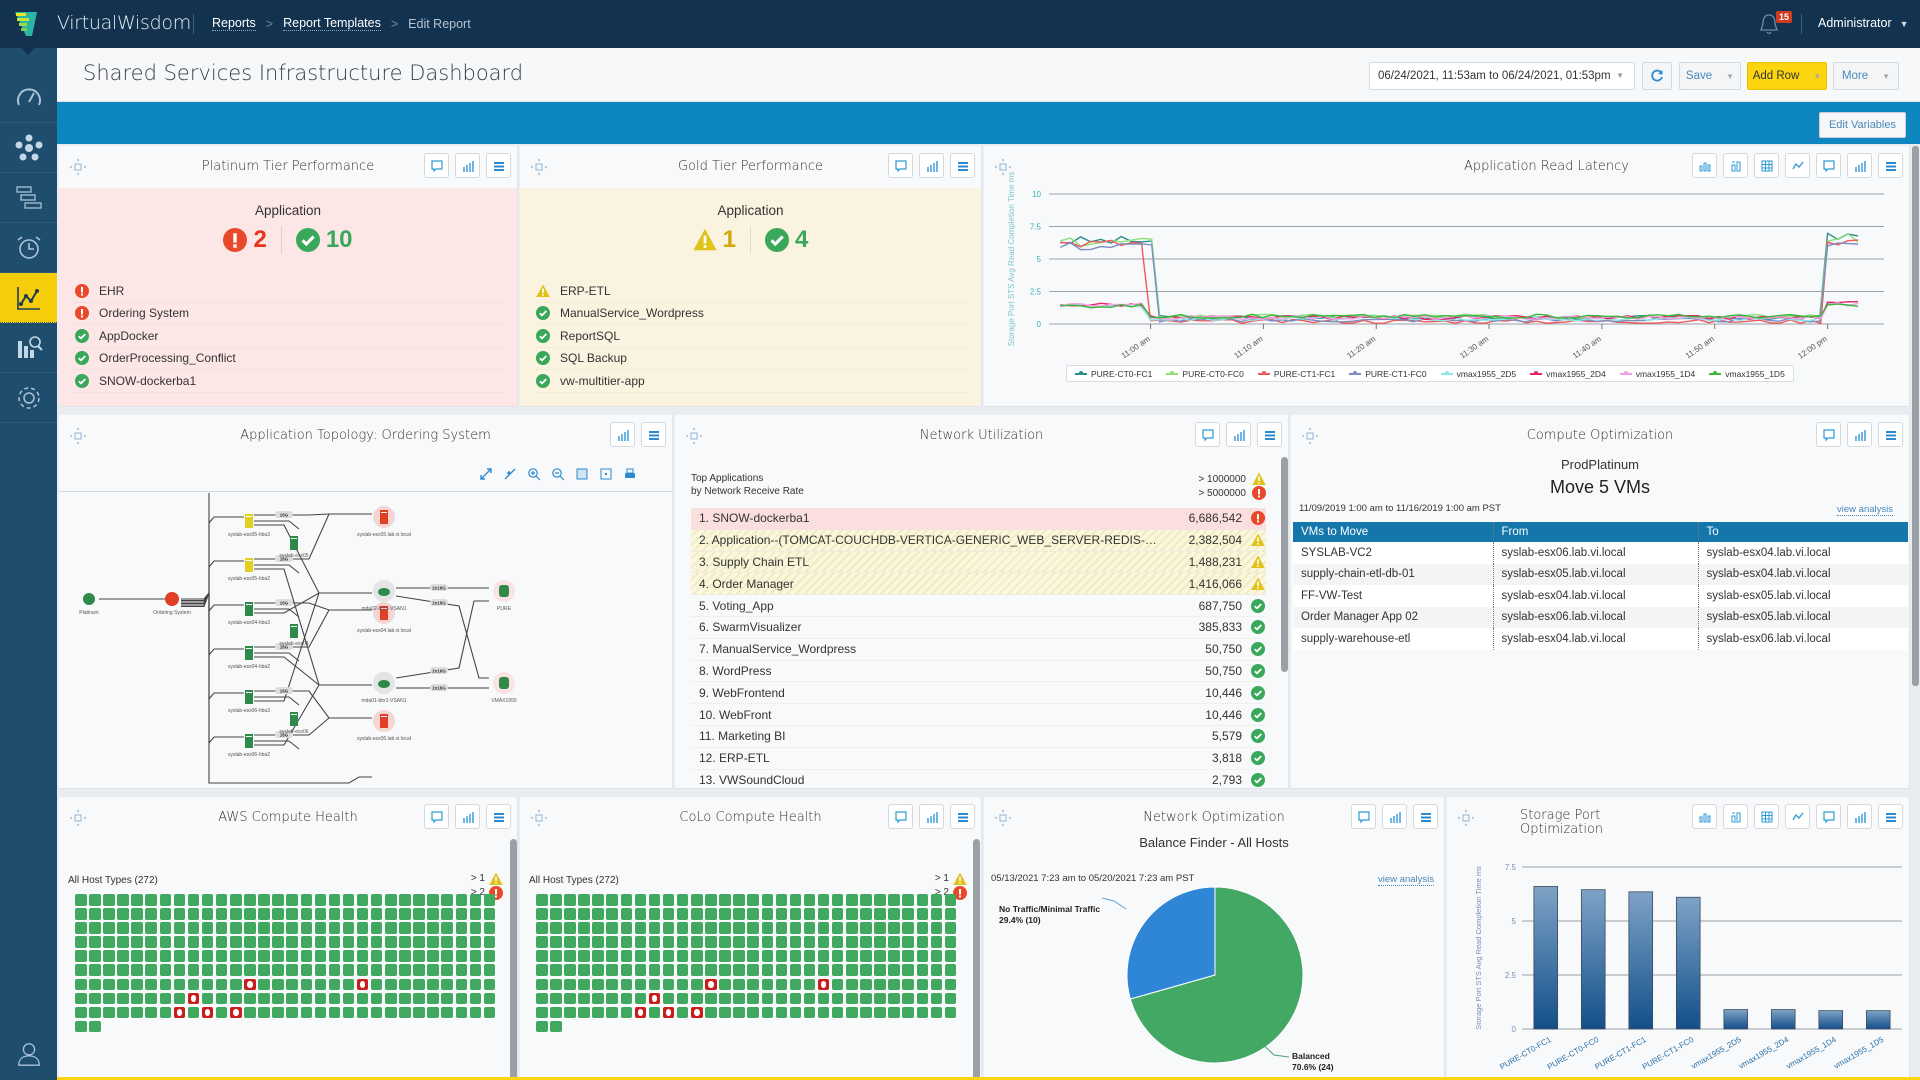 The width and height of the screenshot is (1920, 1080). Describe the element at coordinates (1866, 76) in the screenshot. I see `more-button: More ▼` at that location.